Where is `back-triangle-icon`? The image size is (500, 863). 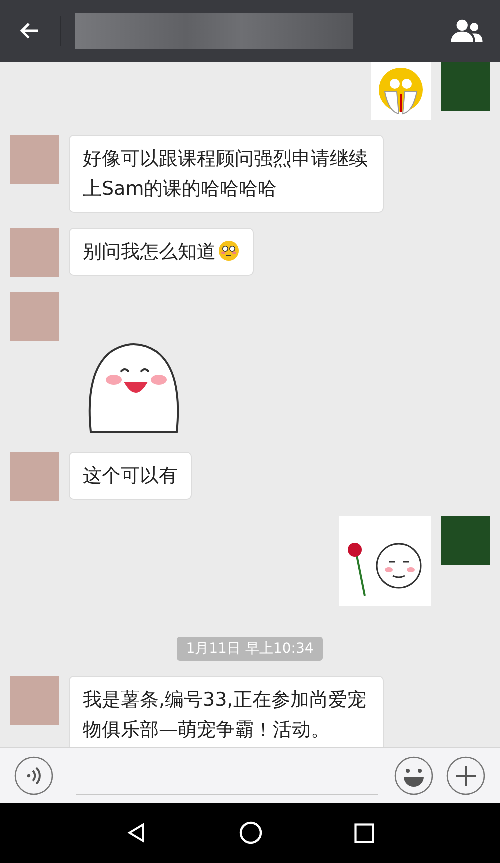 back-triangle-icon is located at coordinates (137, 833).